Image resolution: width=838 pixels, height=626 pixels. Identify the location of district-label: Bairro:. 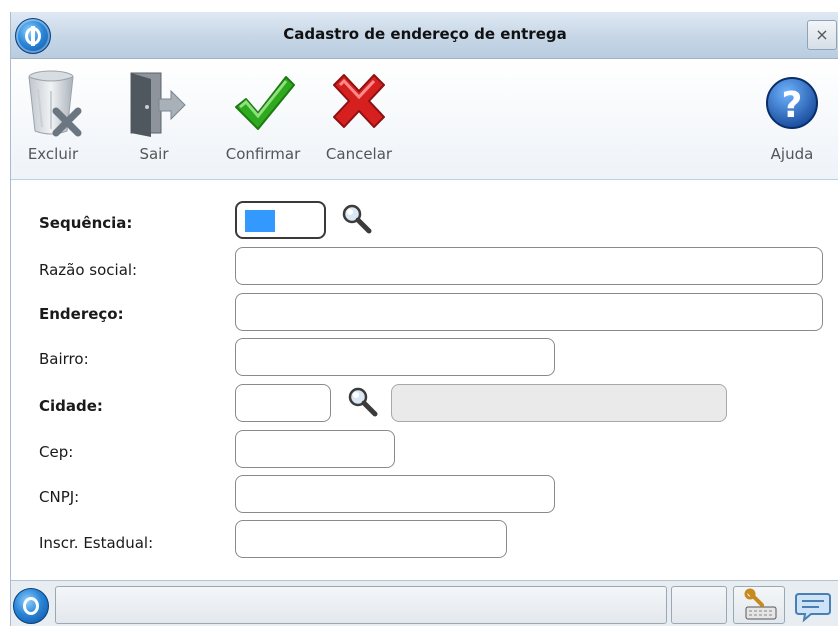
(64, 359).